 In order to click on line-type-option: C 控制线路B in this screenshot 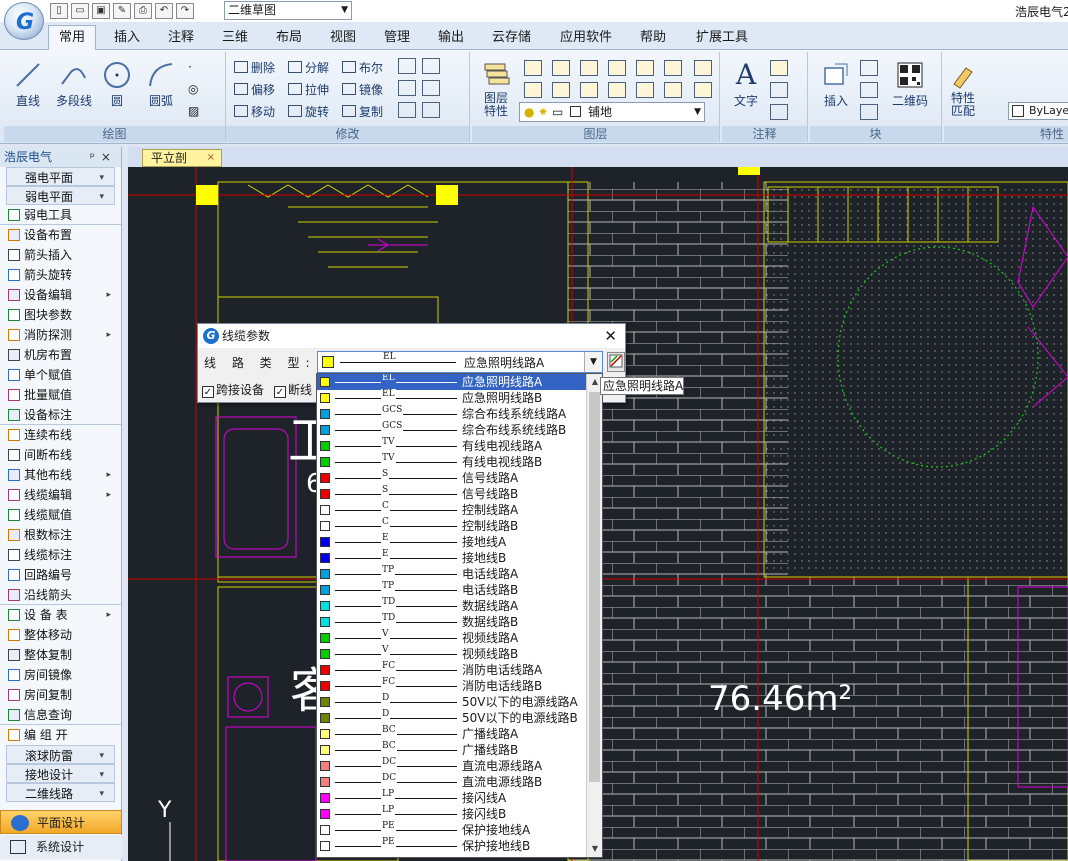, I will do `click(452, 525)`.